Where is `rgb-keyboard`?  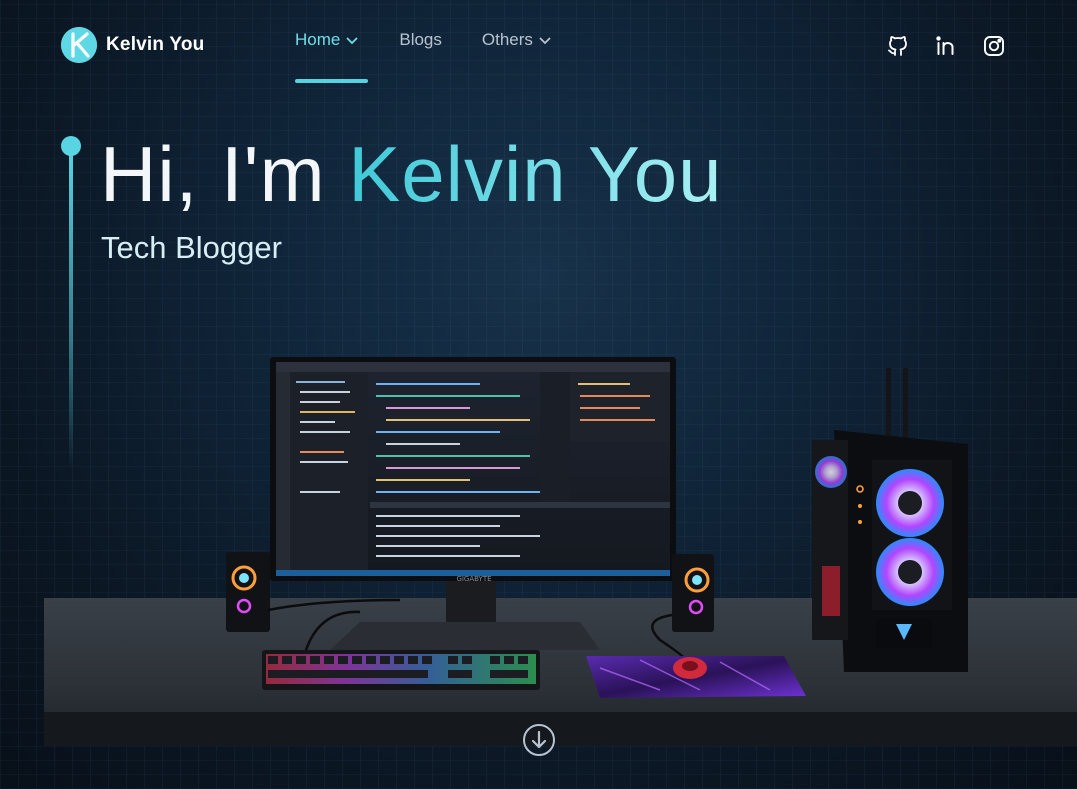
rgb-keyboard is located at coordinates (401, 670).